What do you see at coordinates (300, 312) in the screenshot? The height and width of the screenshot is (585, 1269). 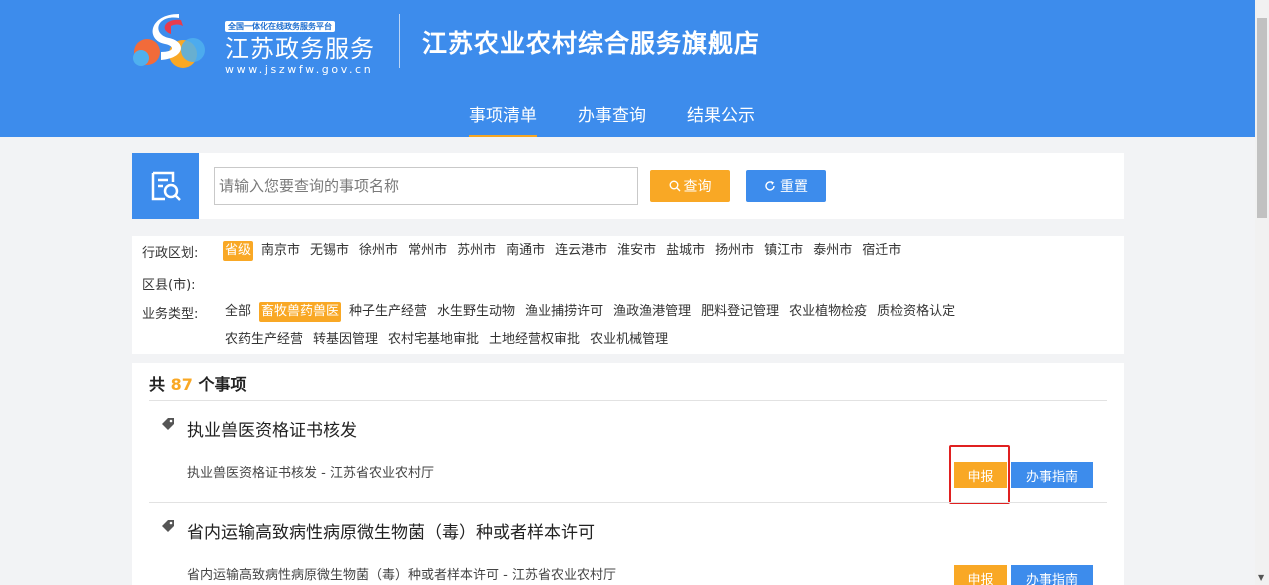 I see `business-option: 畜牧兽药兽医` at bounding box center [300, 312].